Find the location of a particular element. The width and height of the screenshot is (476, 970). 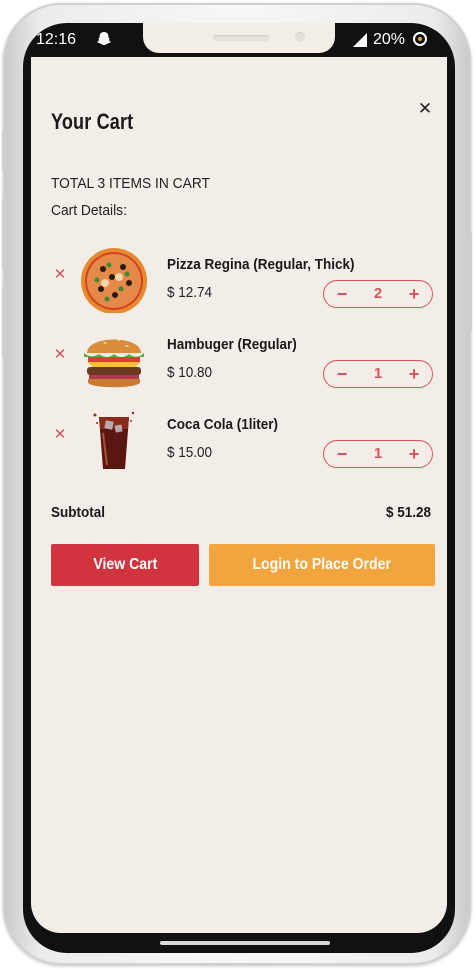

speaker is located at coordinates (241, 38).